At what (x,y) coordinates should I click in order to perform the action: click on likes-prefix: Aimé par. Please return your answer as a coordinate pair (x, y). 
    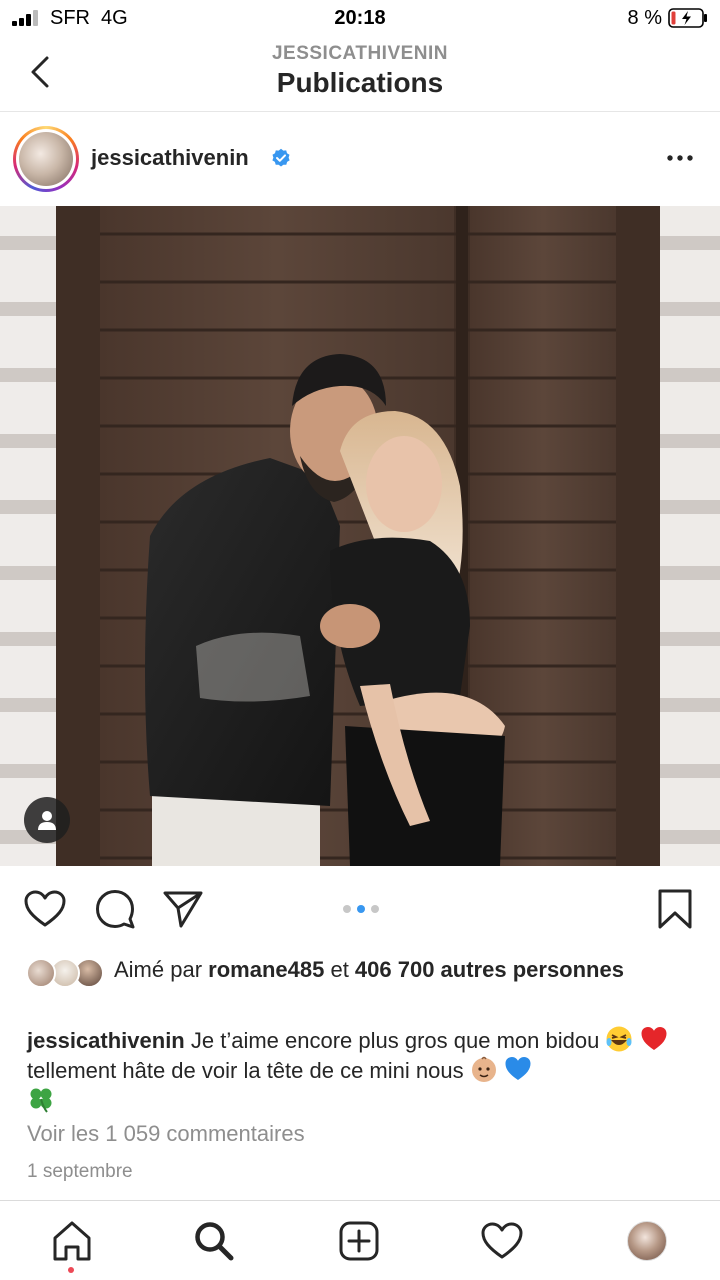
    Looking at the image, I should click on (161, 969).